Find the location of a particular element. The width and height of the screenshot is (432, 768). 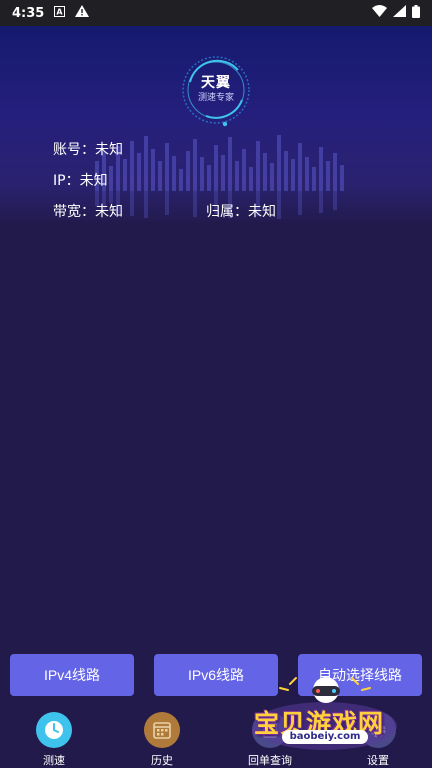

account-info: 账号：未知 is located at coordinates (88, 150).